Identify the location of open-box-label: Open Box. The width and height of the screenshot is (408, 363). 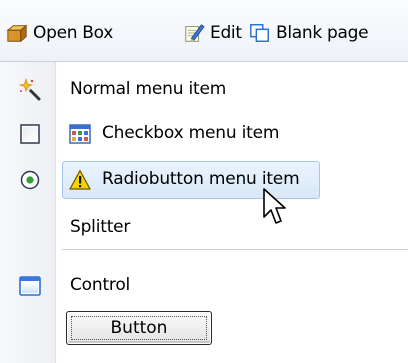
(73, 33).